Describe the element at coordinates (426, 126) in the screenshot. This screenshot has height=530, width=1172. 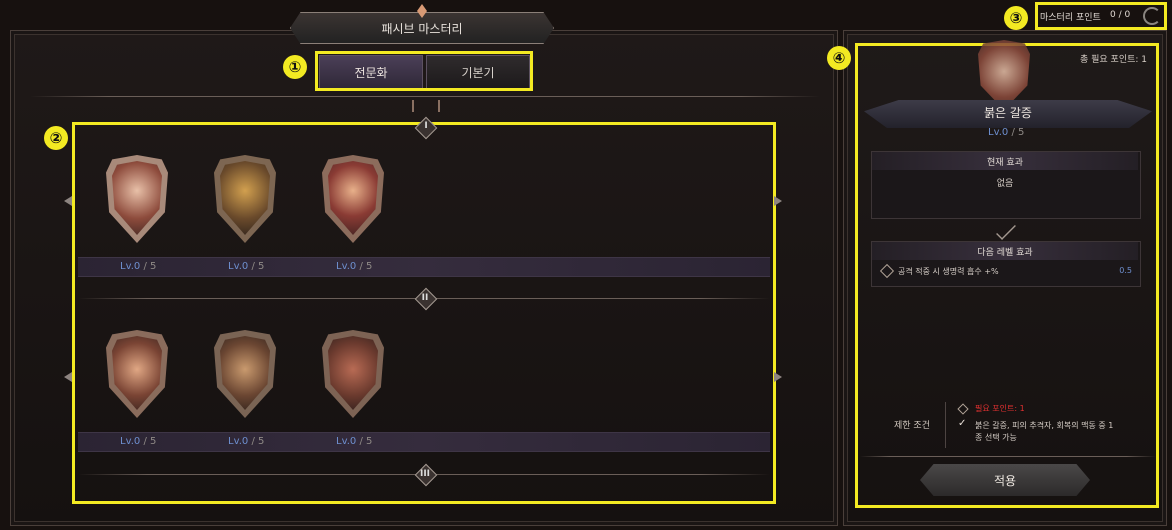
I see `tier-1-numeral: I` at that location.